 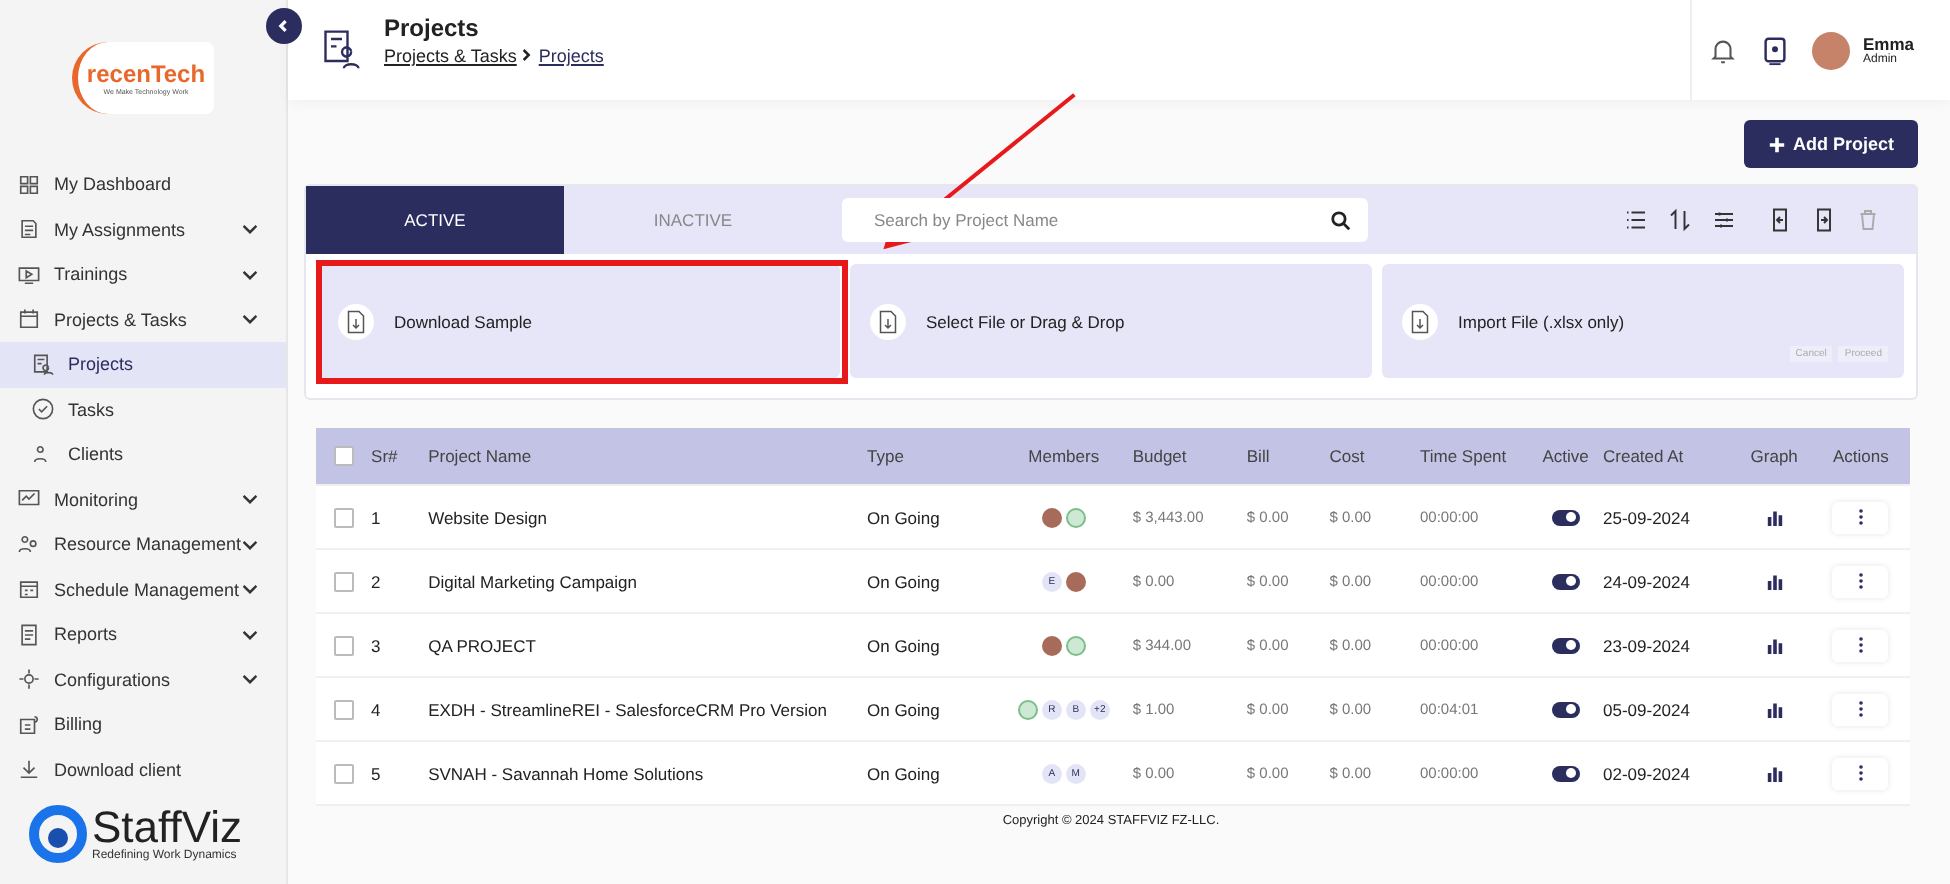 What do you see at coordinates (29, 184) in the screenshot?
I see `grid-icon` at bounding box center [29, 184].